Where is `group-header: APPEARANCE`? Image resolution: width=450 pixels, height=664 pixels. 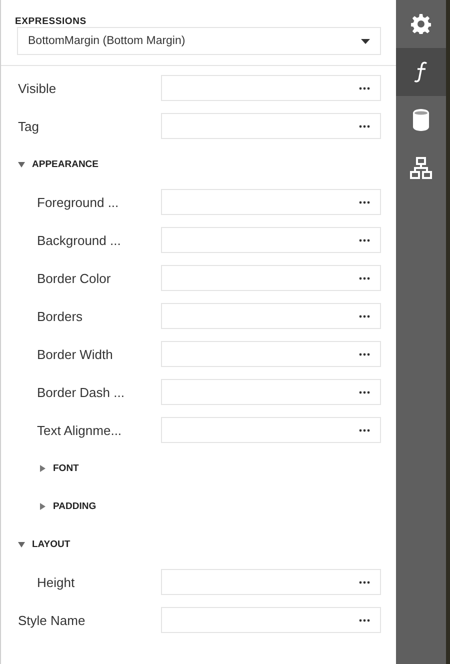 group-header: APPEARANCE is located at coordinates (65, 164).